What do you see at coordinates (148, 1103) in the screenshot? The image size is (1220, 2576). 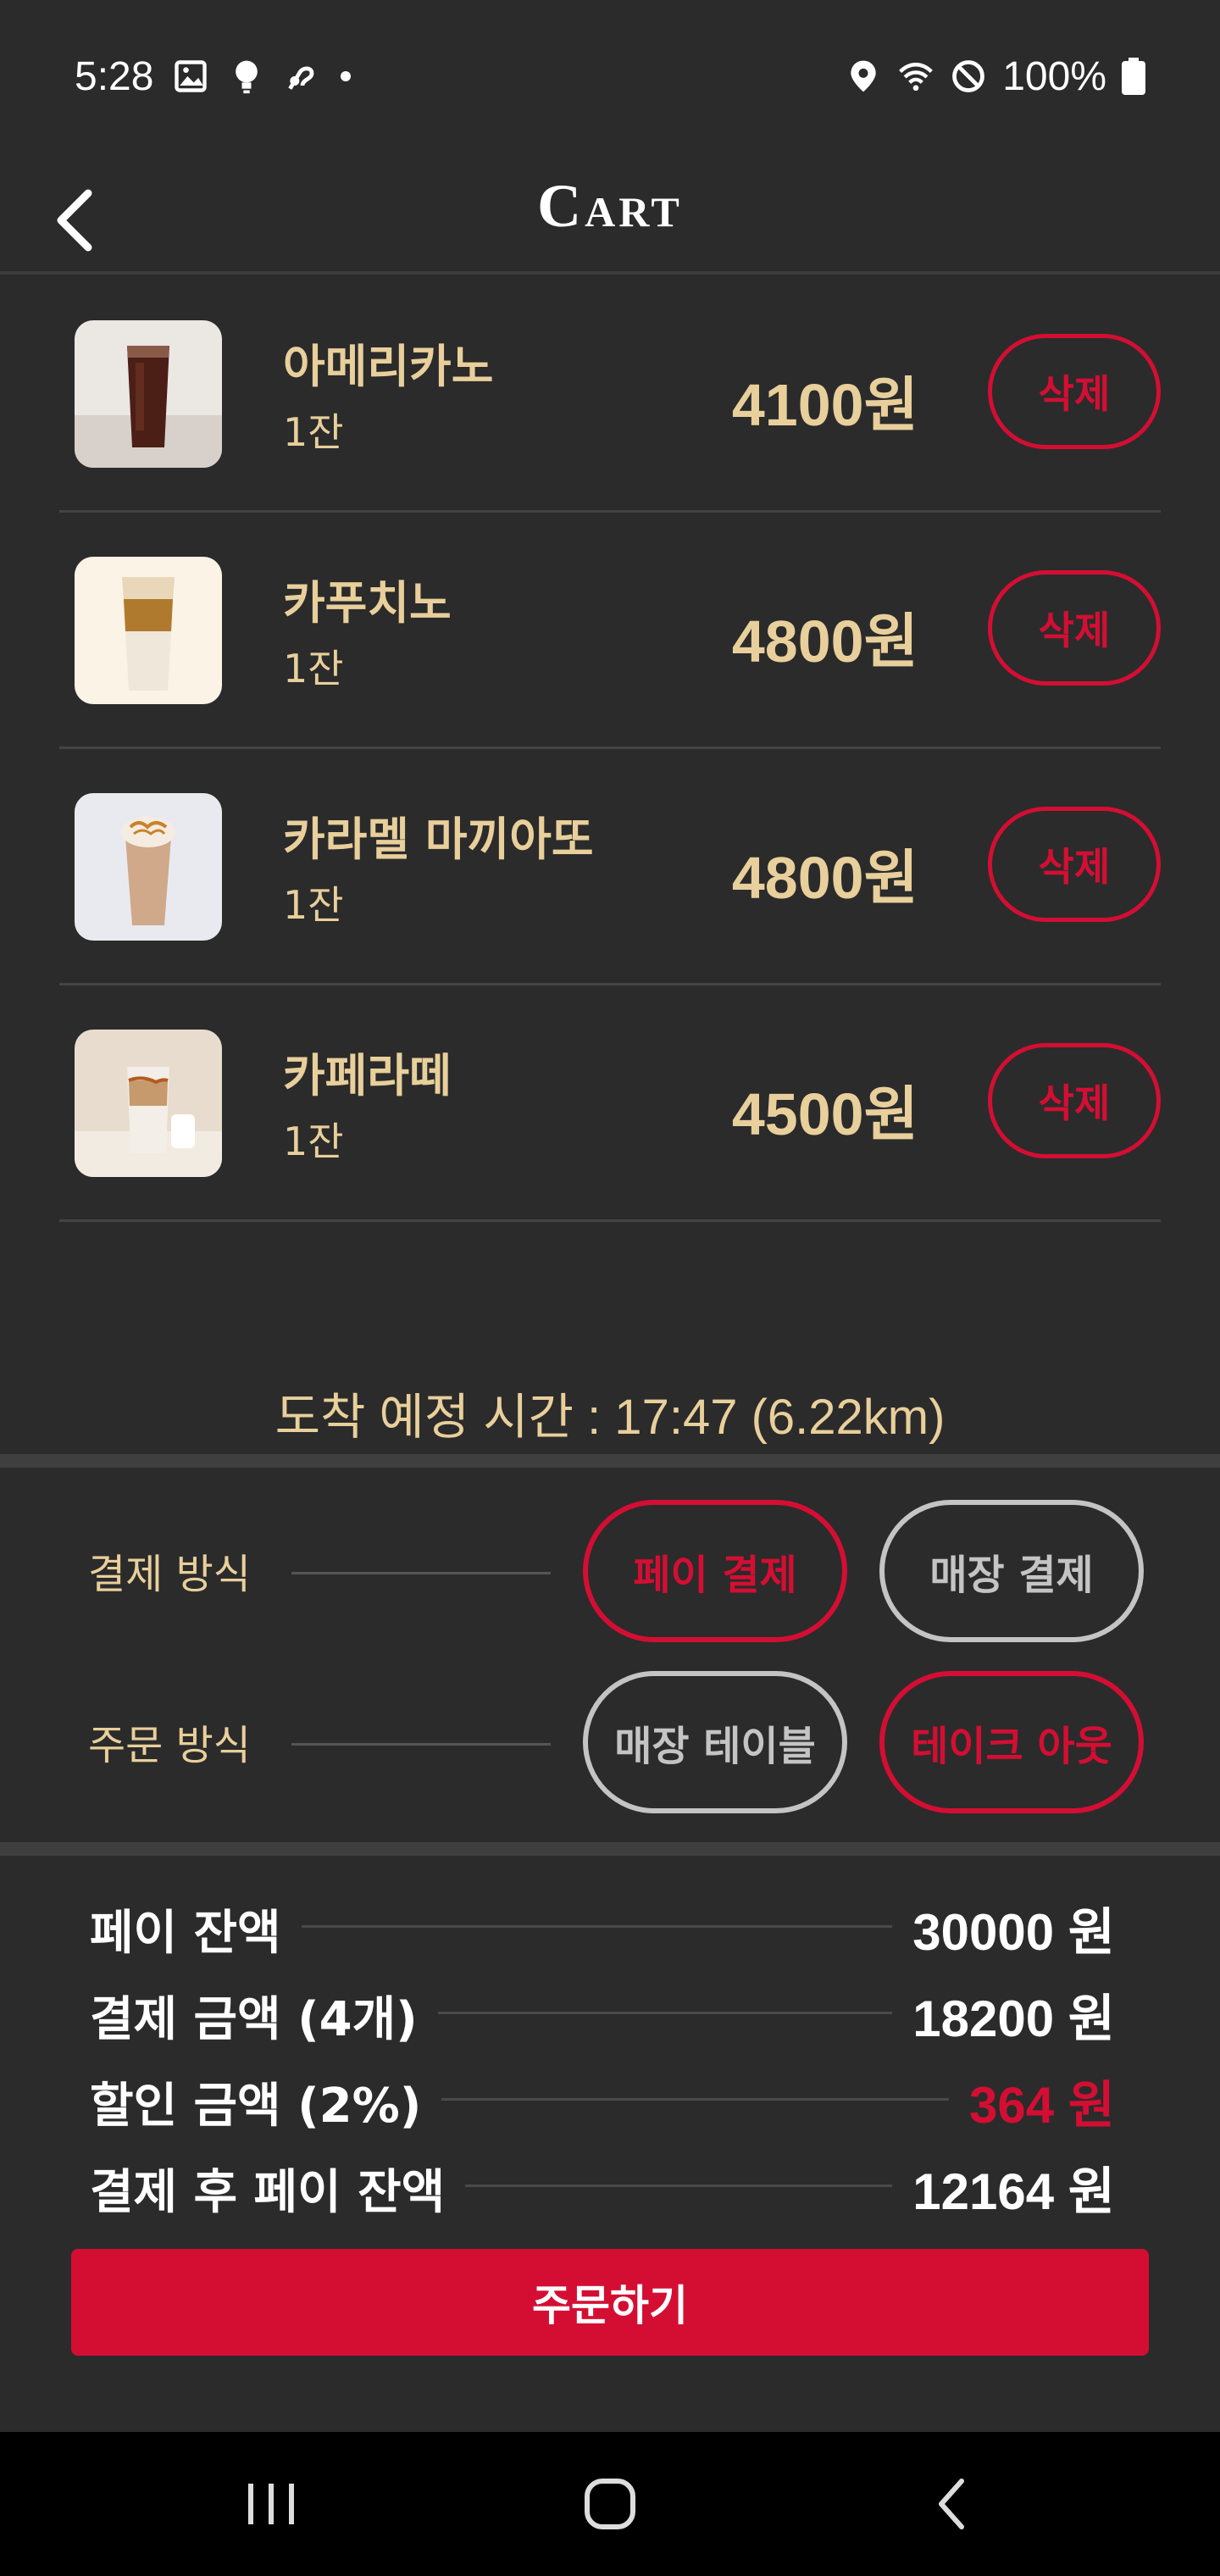 I see `cafe-latte-image` at bounding box center [148, 1103].